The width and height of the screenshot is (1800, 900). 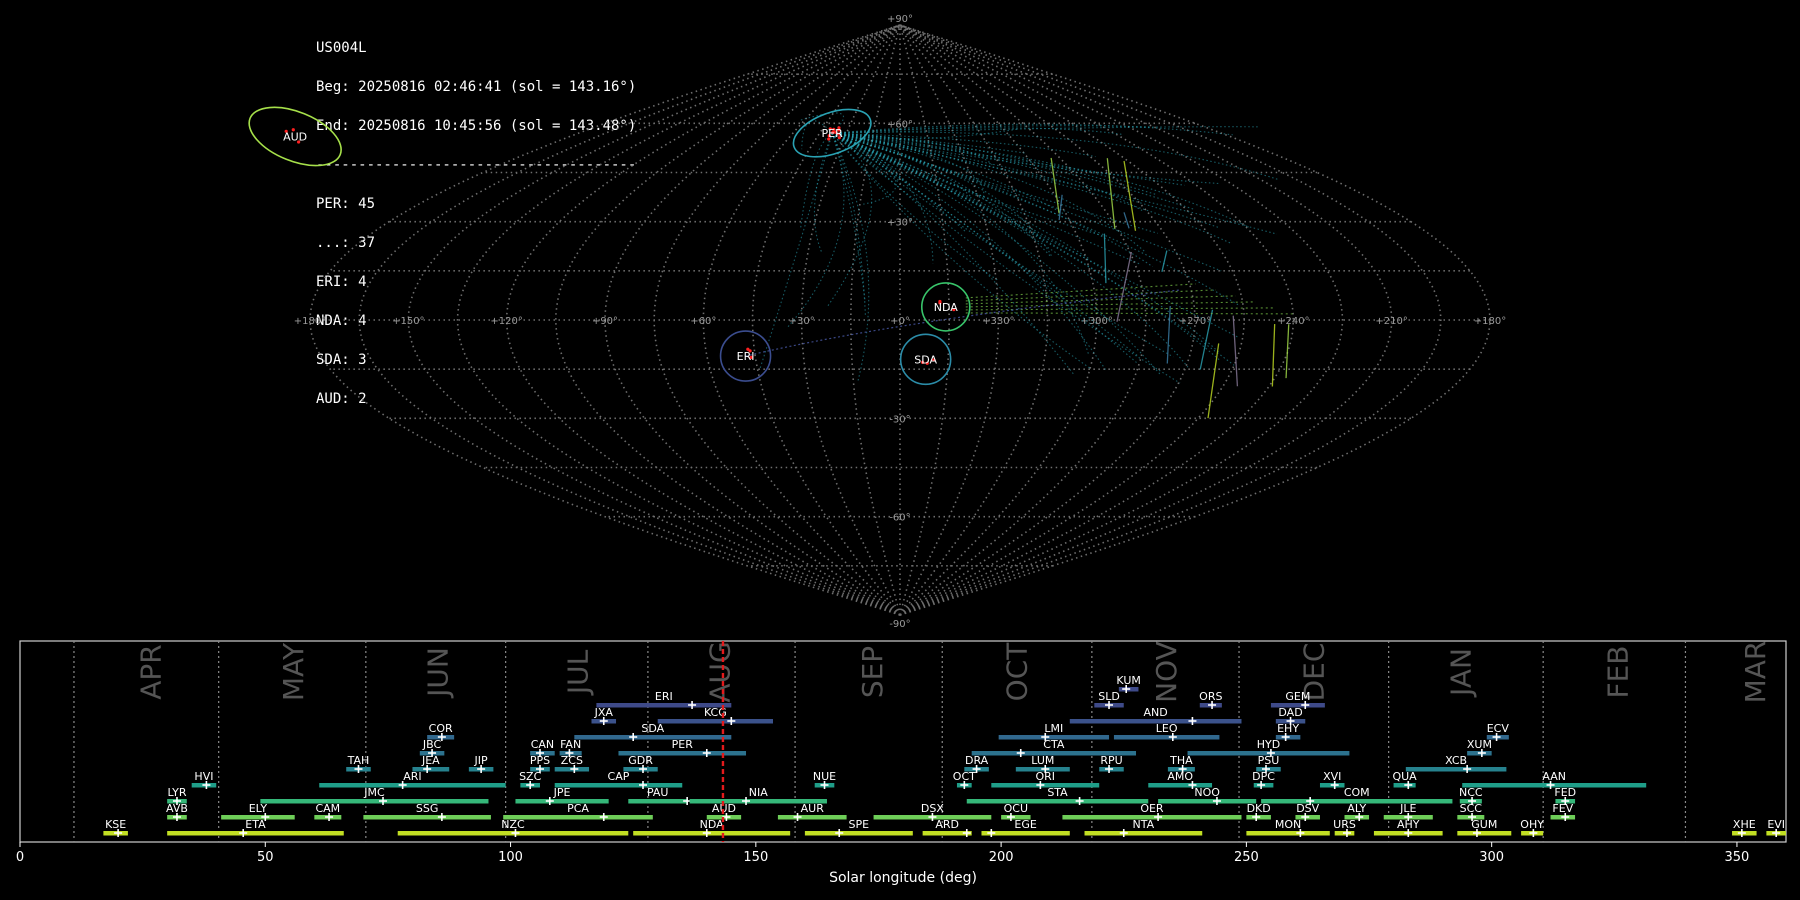 What do you see at coordinates (327, 808) in the screenshot?
I see `shower-label: CAM` at bounding box center [327, 808].